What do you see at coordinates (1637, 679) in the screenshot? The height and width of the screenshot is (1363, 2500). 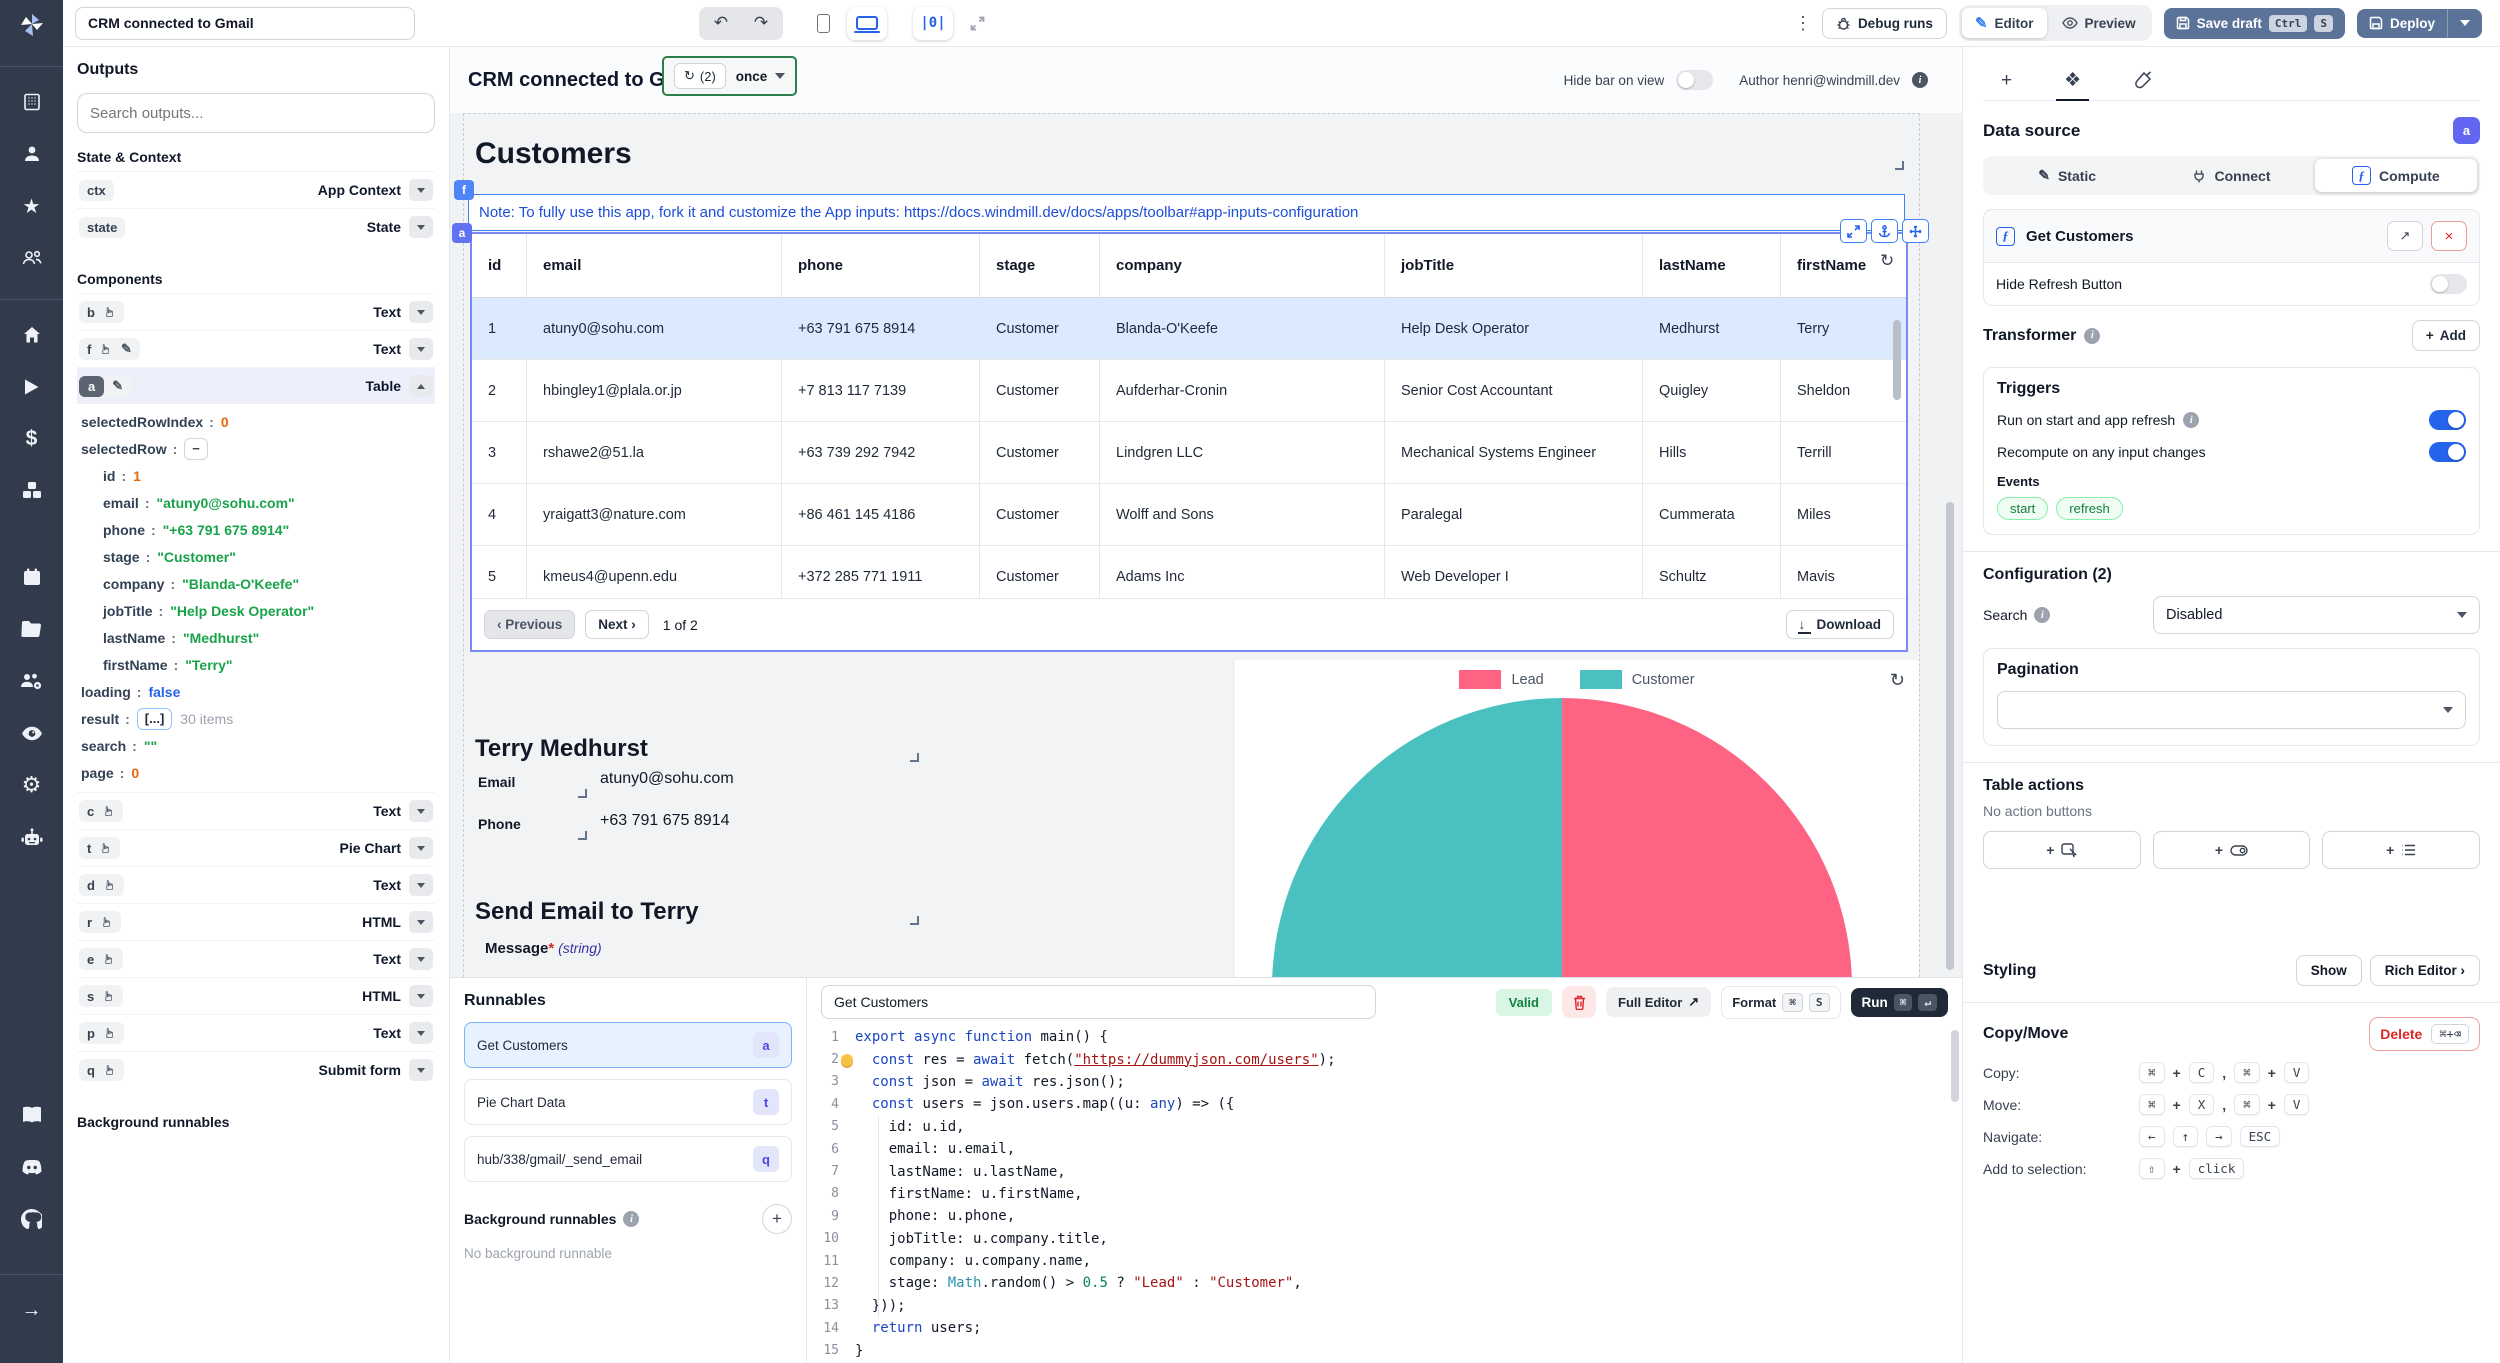 I see `legend-item-customer: Customer` at bounding box center [1637, 679].